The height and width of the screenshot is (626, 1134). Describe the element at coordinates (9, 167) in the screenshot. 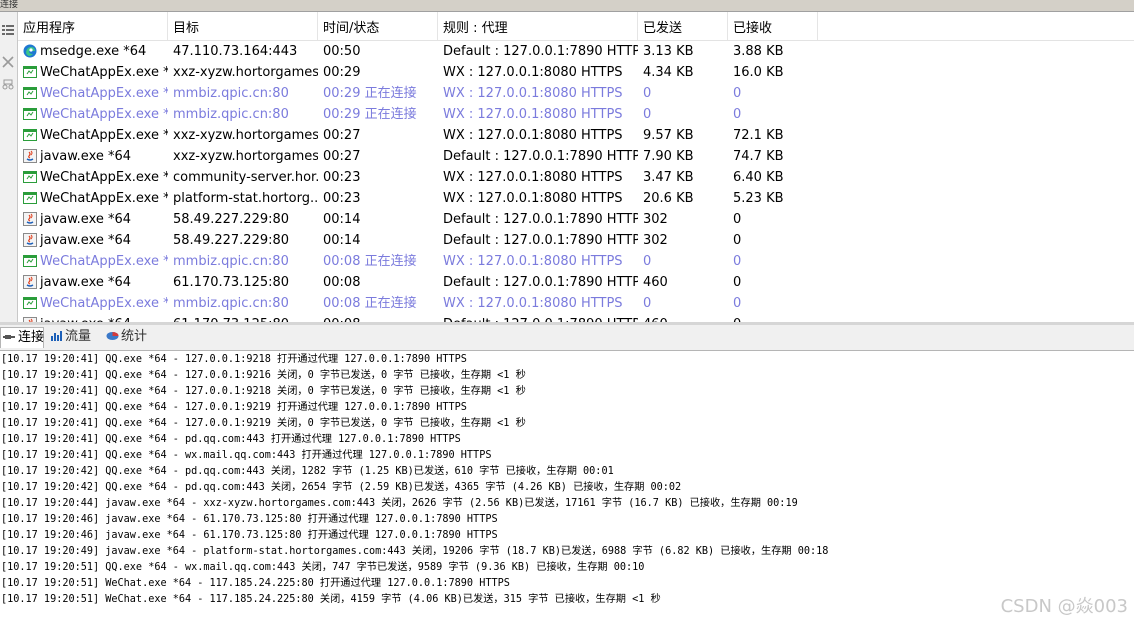

I see `left-toolbar` at that location.